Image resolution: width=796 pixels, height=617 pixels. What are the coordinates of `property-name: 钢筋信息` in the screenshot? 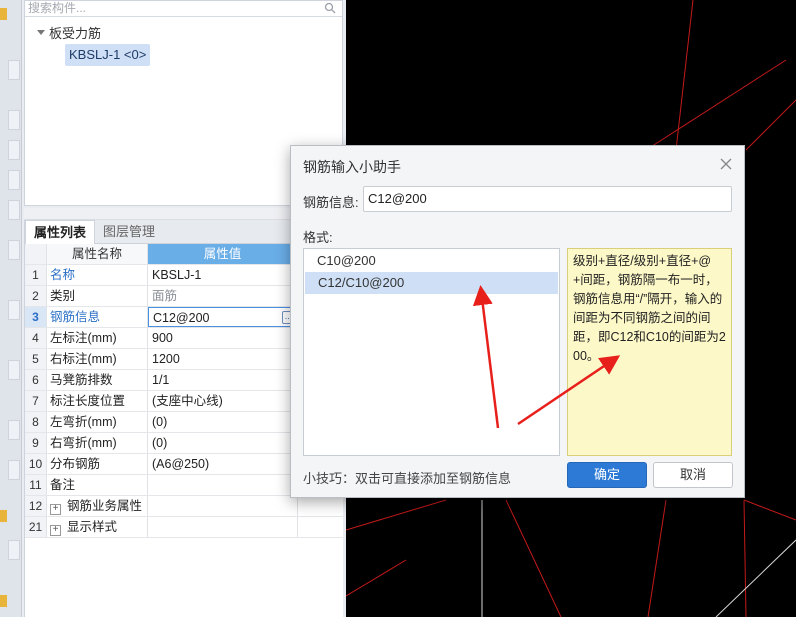 It's located at (97, 317).